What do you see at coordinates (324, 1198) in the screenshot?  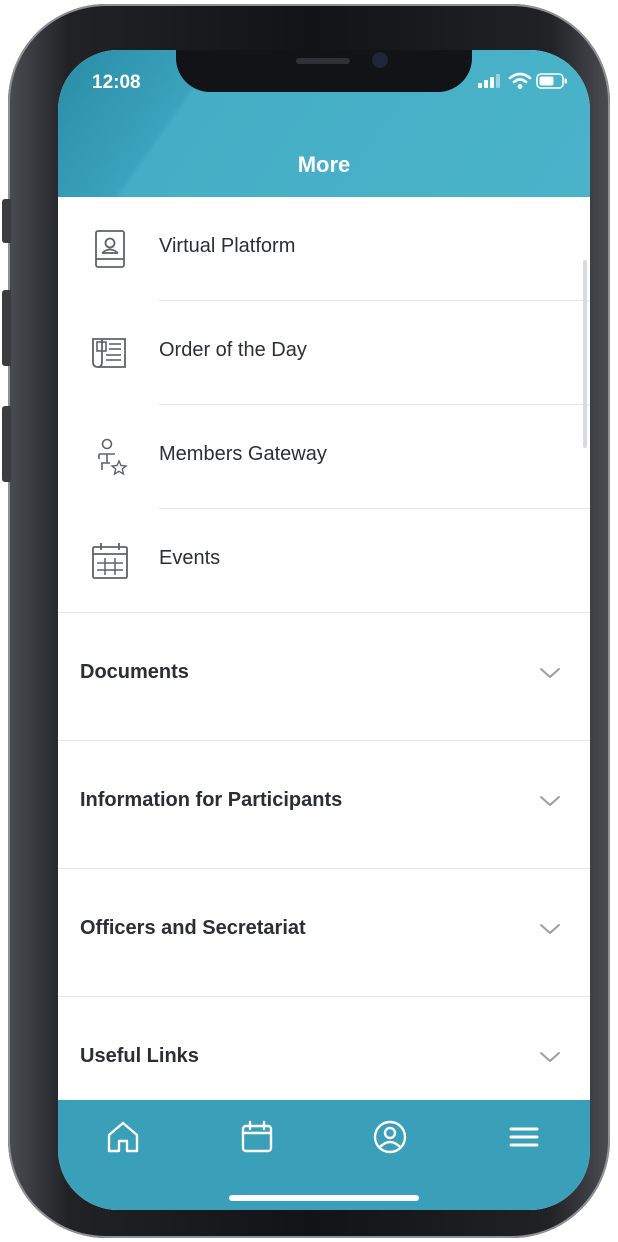 I see `home-indicator` at bounding box center [324, 1198].